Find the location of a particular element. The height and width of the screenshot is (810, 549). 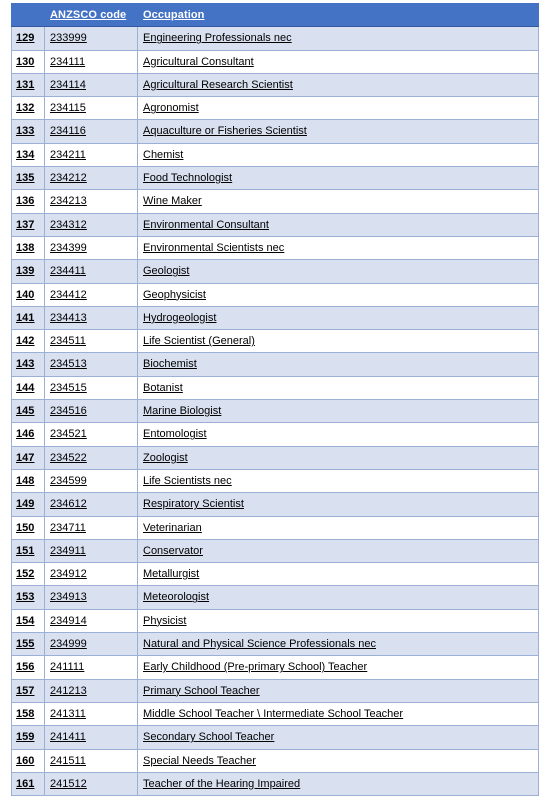

row-index-cell: 140 is located at coordinates (28, 294).